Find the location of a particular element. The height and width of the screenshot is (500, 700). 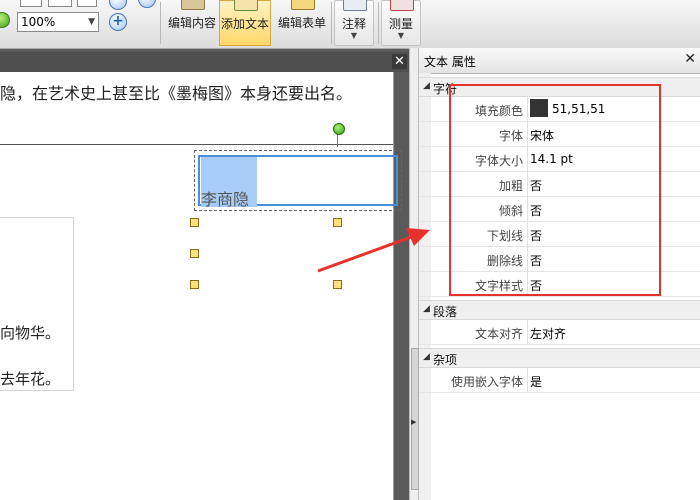

zoom-select: 100% ▼ is located at coordinates (58, 22).